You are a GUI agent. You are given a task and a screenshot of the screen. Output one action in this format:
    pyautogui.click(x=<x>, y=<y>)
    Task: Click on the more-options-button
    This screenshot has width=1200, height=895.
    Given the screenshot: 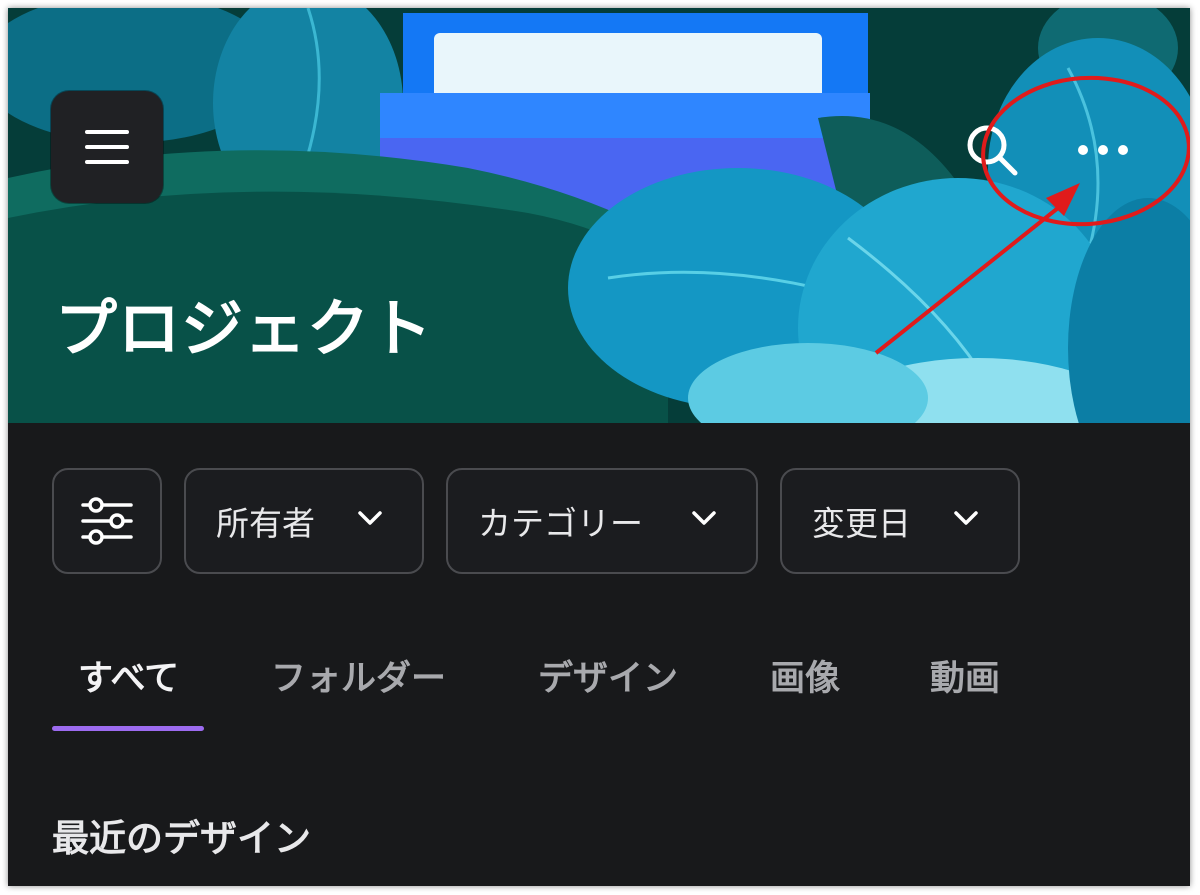 What is the action you would take?
    pyautogui.click(x=1103, y=150)
    